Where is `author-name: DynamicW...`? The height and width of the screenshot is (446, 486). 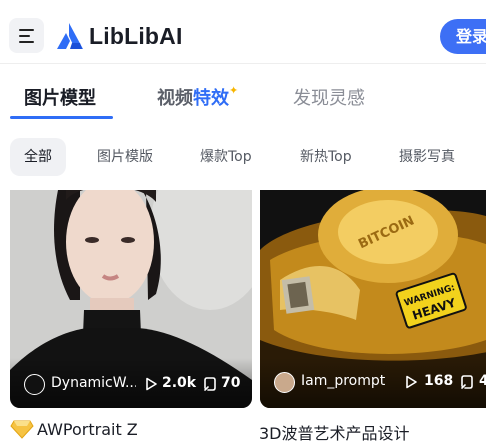 author-name: DynamicW... is located at coordinates (93, 383).